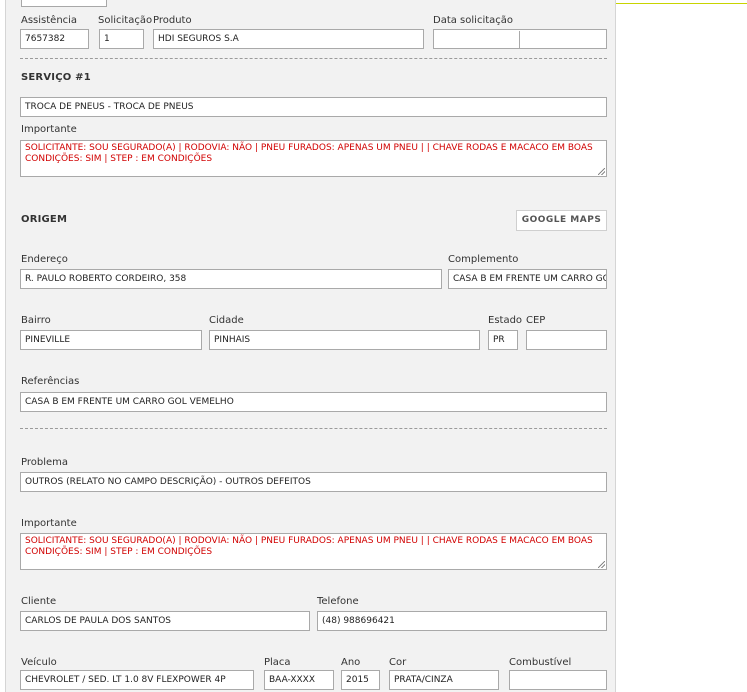  I want to click on estado-field: PR, so click(503, 340).